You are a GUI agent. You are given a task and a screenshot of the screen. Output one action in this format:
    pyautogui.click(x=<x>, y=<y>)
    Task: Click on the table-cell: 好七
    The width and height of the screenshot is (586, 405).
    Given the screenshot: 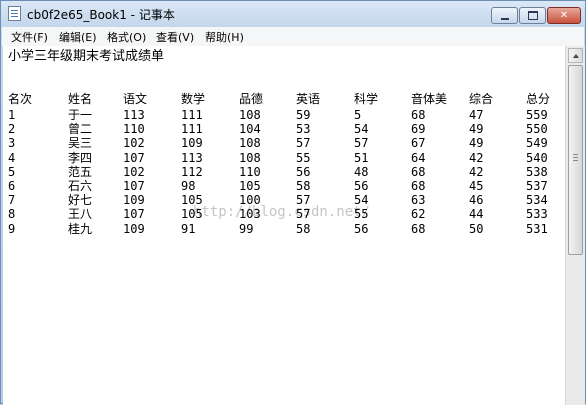 What is the action you would take?
    pyautogui.click(x=80, y=200)
    